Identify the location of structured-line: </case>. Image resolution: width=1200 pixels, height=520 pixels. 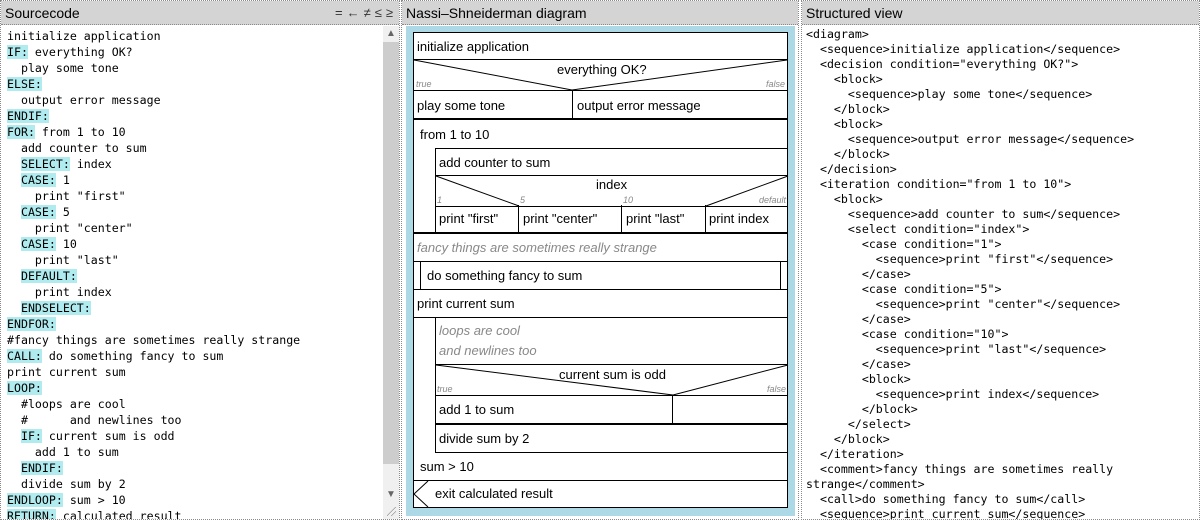
(858, 319).